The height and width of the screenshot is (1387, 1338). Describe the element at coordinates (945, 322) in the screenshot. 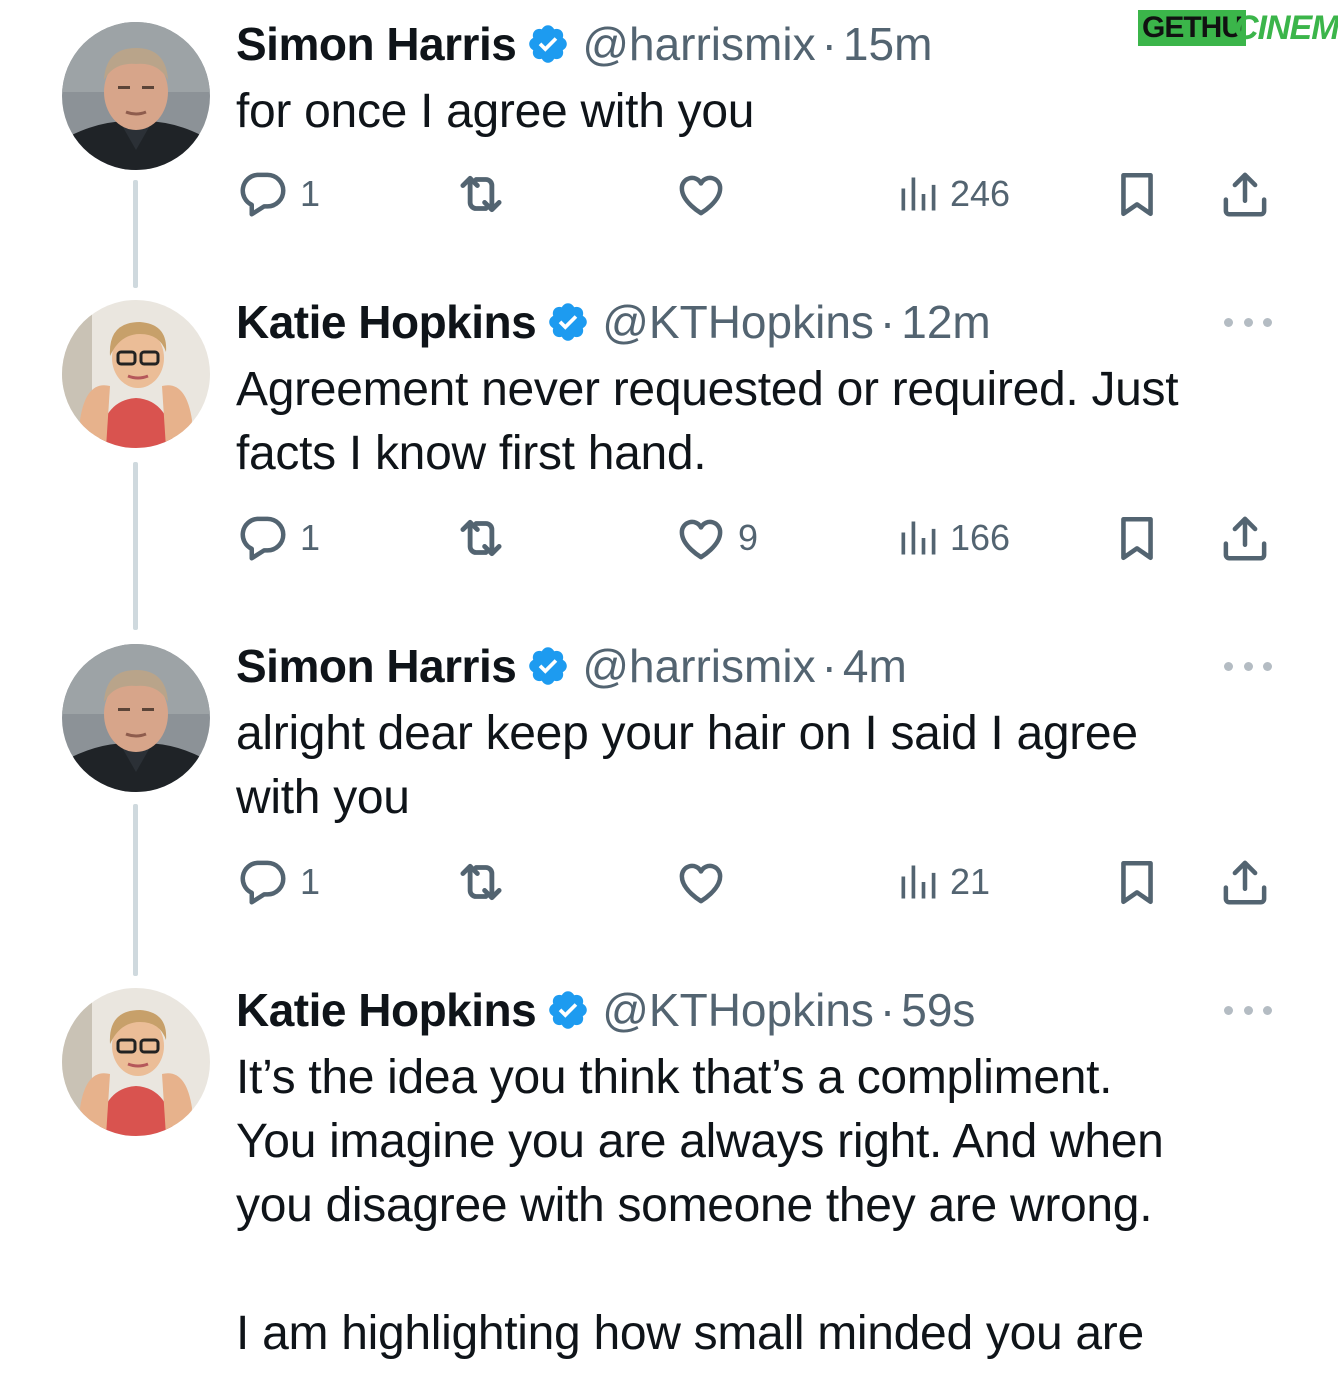

I see `timestamp: 12m` at that location.